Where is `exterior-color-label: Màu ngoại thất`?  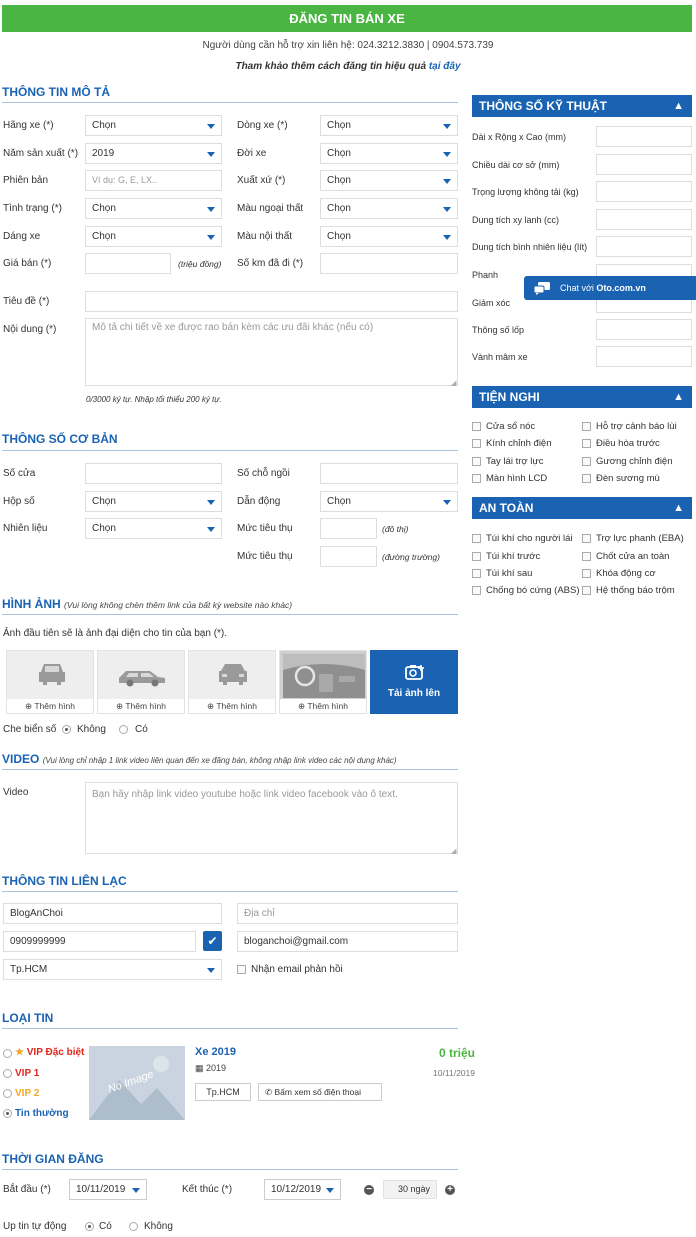
exterior-color-label: Màu ngoại thất is located at coordinates (270, 208).